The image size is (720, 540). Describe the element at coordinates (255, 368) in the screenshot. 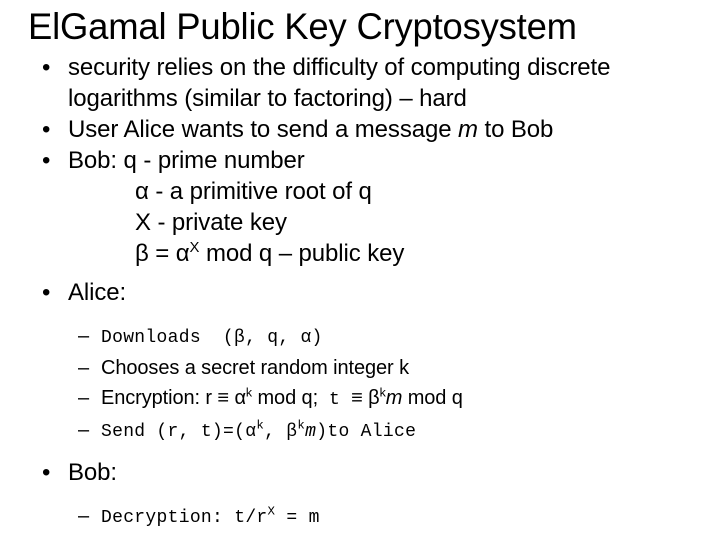

I see `chooses-k-text: Chooses a secret random integer k` at that location.